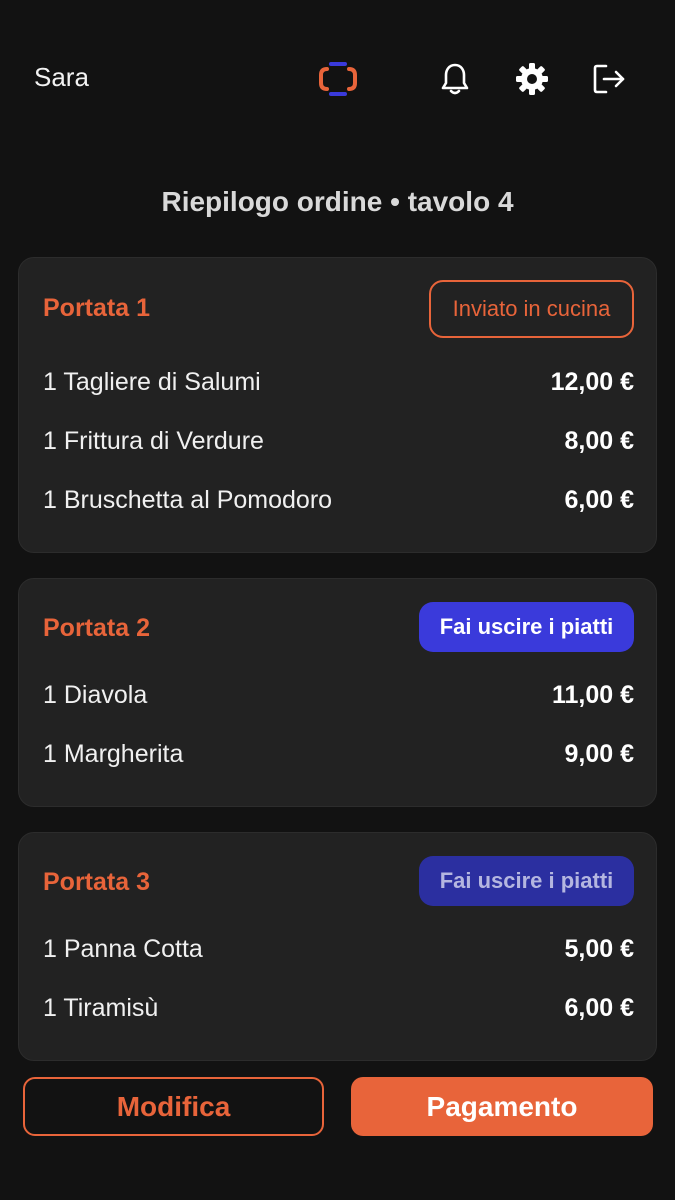 The image size is (675, 1200). I want to click on item-name: 1 Margherita, so click(113, 753).